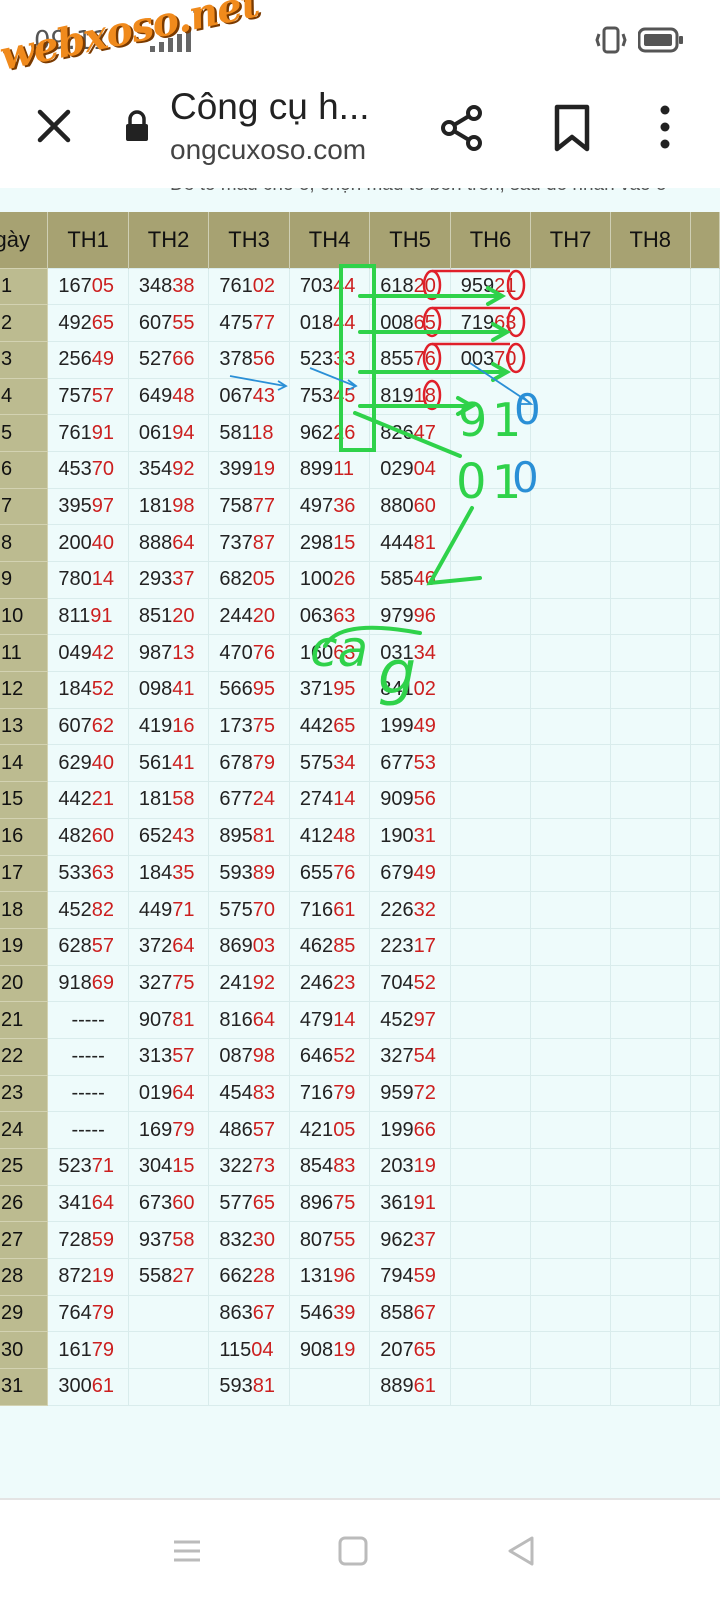 This screenshot has width=720, height=1600. Describe the element at coordinates (410, 1387) in the screenshot. I see `result-cell: 88961` at that location.